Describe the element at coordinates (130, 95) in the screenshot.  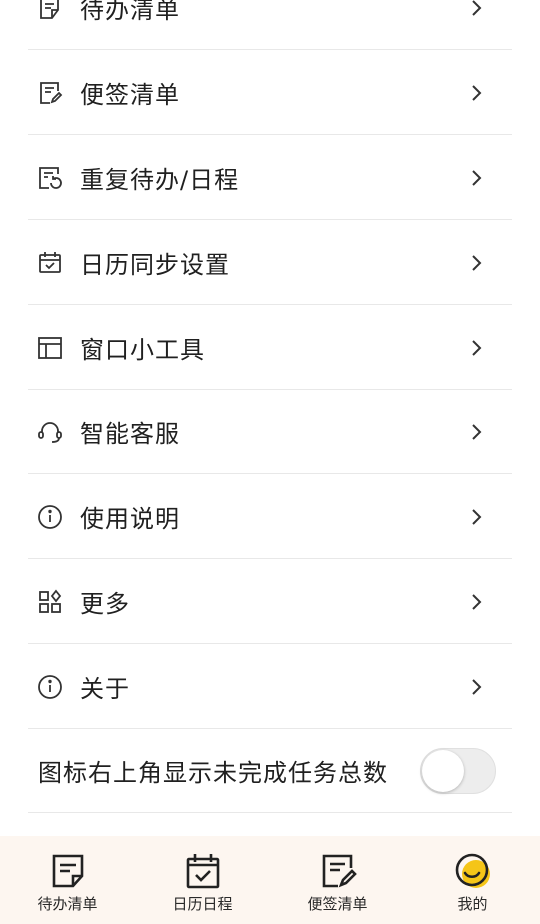
I see `menu-item-label: 便签清单` at that location.